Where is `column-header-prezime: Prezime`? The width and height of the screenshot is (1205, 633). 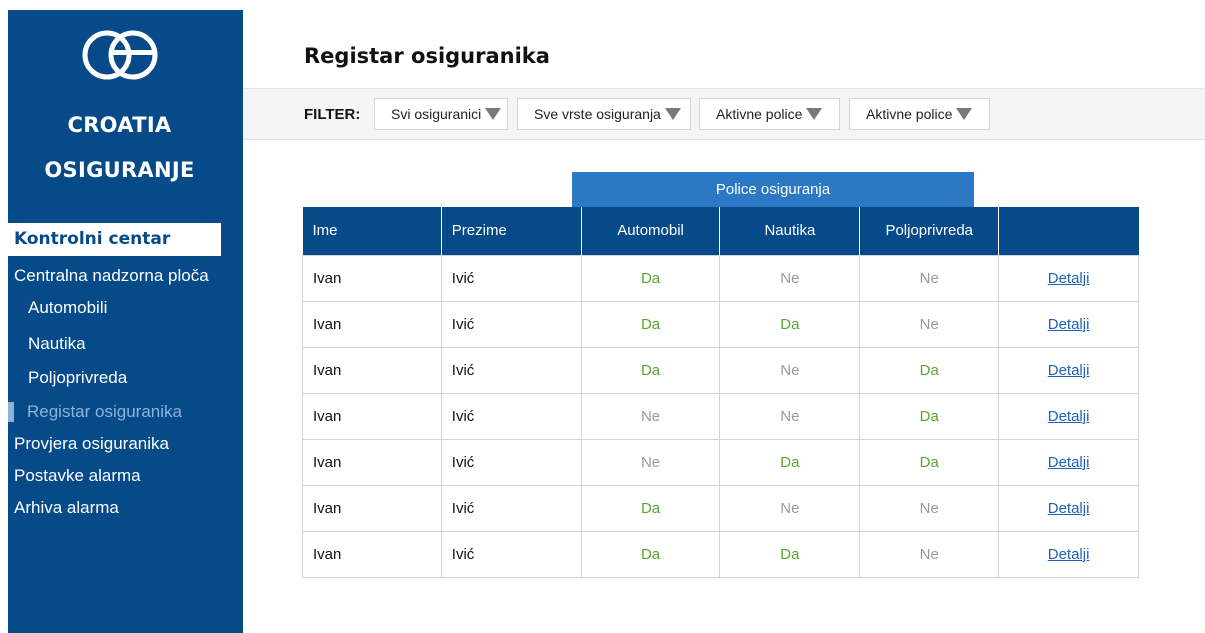 column-header-prezime: Prezime is located at coordinates (511, 231).